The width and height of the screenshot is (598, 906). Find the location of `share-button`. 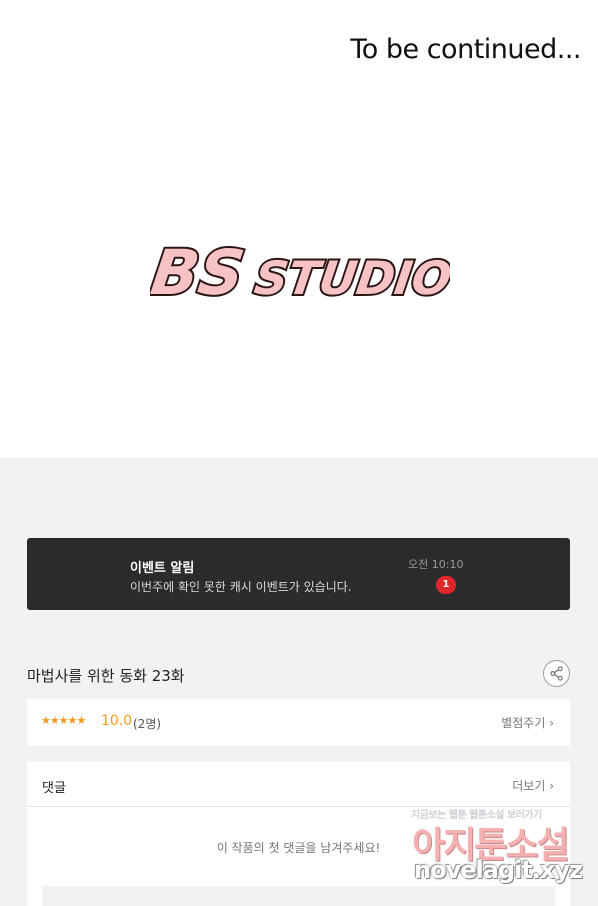

share-button is located at coordinates (556, 673).